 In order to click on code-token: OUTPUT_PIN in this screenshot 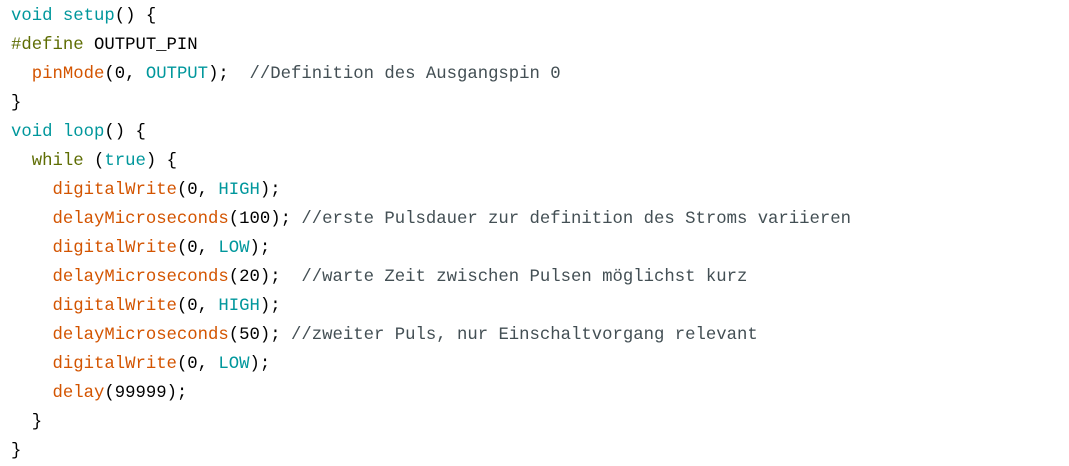, I will do `click(140, 45)`.